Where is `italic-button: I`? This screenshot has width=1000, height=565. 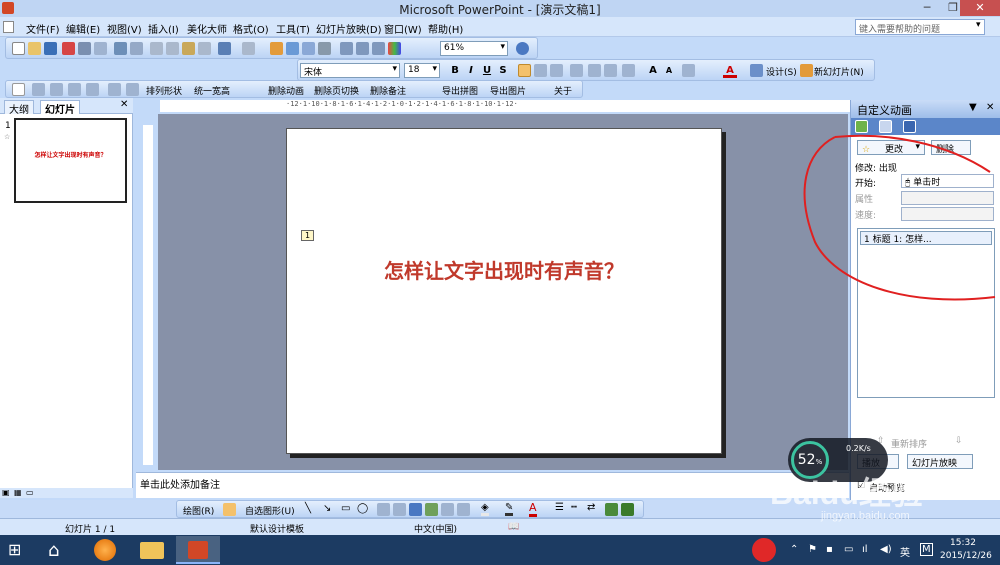
italic-button: I is located at coordinates (471, 71).